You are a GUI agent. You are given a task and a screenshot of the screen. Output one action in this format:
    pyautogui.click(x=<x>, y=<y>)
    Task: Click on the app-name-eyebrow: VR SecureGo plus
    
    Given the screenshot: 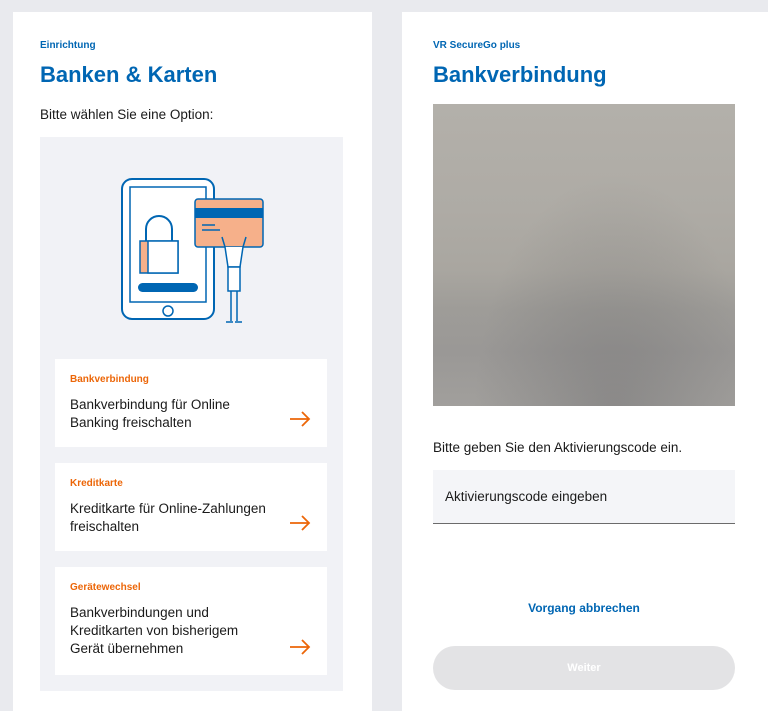 What is the action you would take?
    pyautogui.click(x=477, y=45)
    